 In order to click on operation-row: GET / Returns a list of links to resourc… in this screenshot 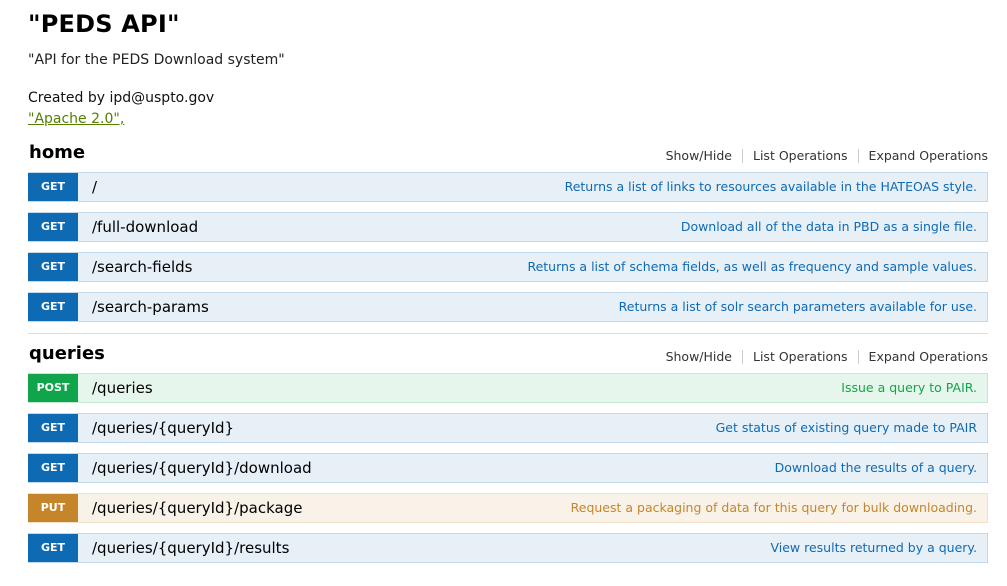, I will do `click(508, 187)`.